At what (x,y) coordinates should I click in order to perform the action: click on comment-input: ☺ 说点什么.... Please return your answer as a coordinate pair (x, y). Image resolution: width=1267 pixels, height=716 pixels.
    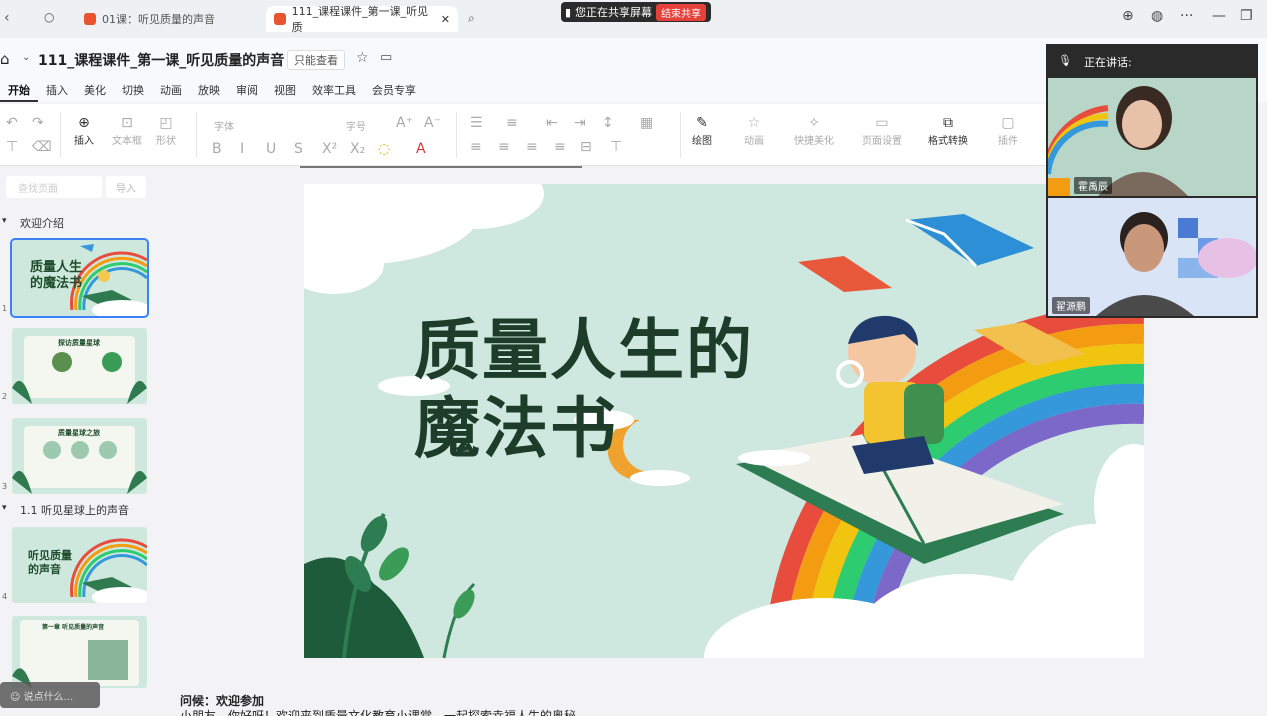
    Looking at the image, I should click on (50, 695).